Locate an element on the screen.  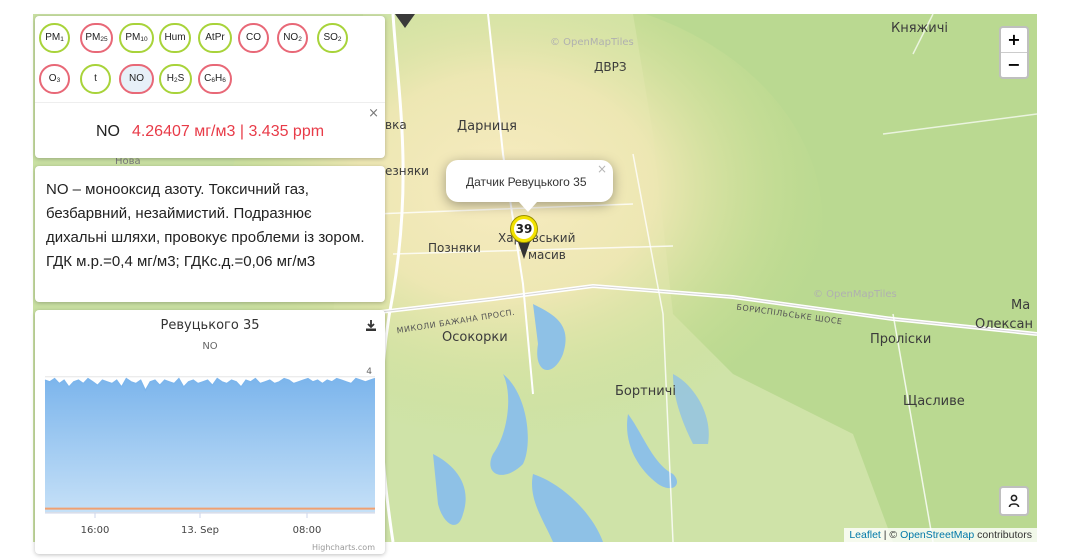
osm-link: OpenStreetMap is located at coordinates (937, 535).